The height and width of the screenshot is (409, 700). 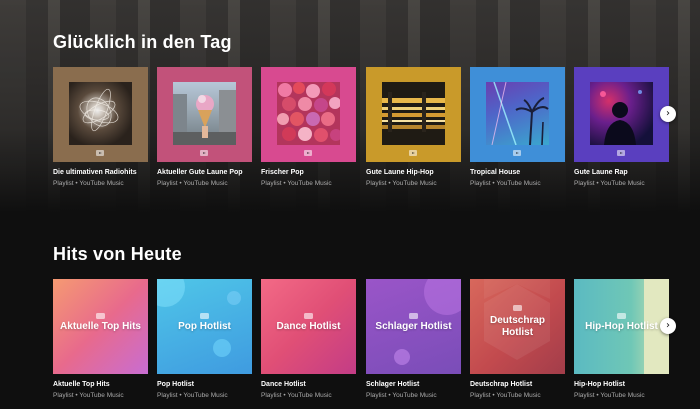 I want to click on cover-title: Pop Hotlist, so click(x=204, y=326).